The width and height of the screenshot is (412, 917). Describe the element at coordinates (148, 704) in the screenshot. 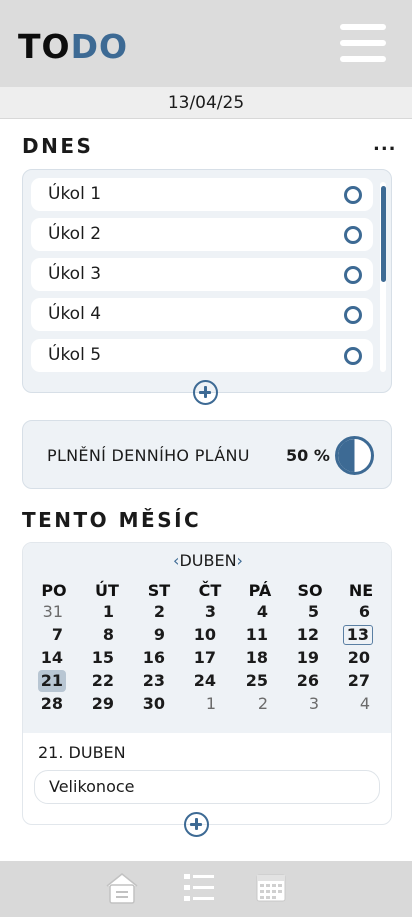

I see `calendar-day: 30` at that location.